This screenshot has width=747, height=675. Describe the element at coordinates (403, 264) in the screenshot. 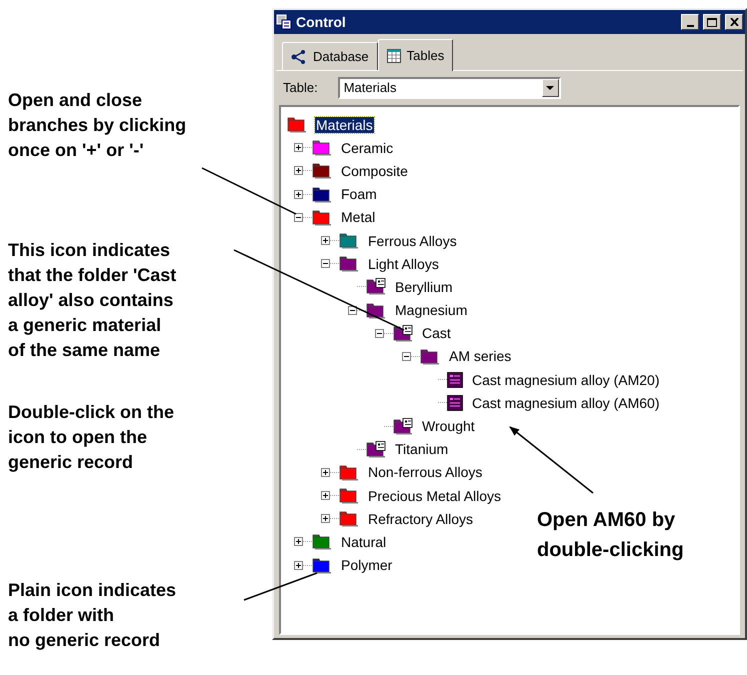

I see `tree-item: Light Alloys` at that location.